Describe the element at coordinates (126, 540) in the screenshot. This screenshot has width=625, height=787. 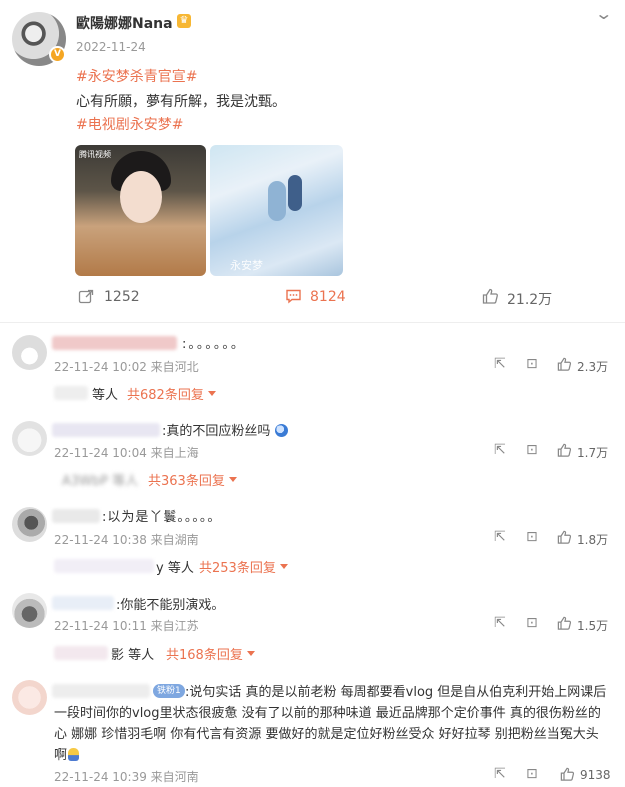
I see `comment-meta: 22-11-24 10:38 来自湖南` at that location.